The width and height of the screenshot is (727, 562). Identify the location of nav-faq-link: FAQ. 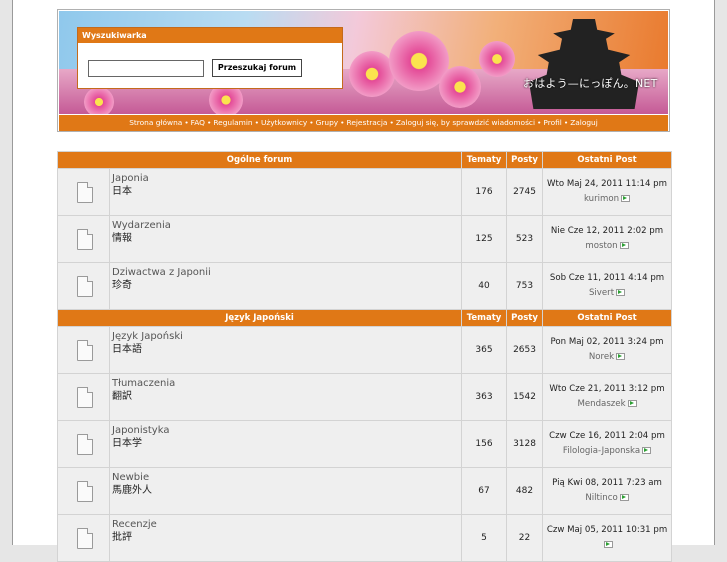
(198, 122).